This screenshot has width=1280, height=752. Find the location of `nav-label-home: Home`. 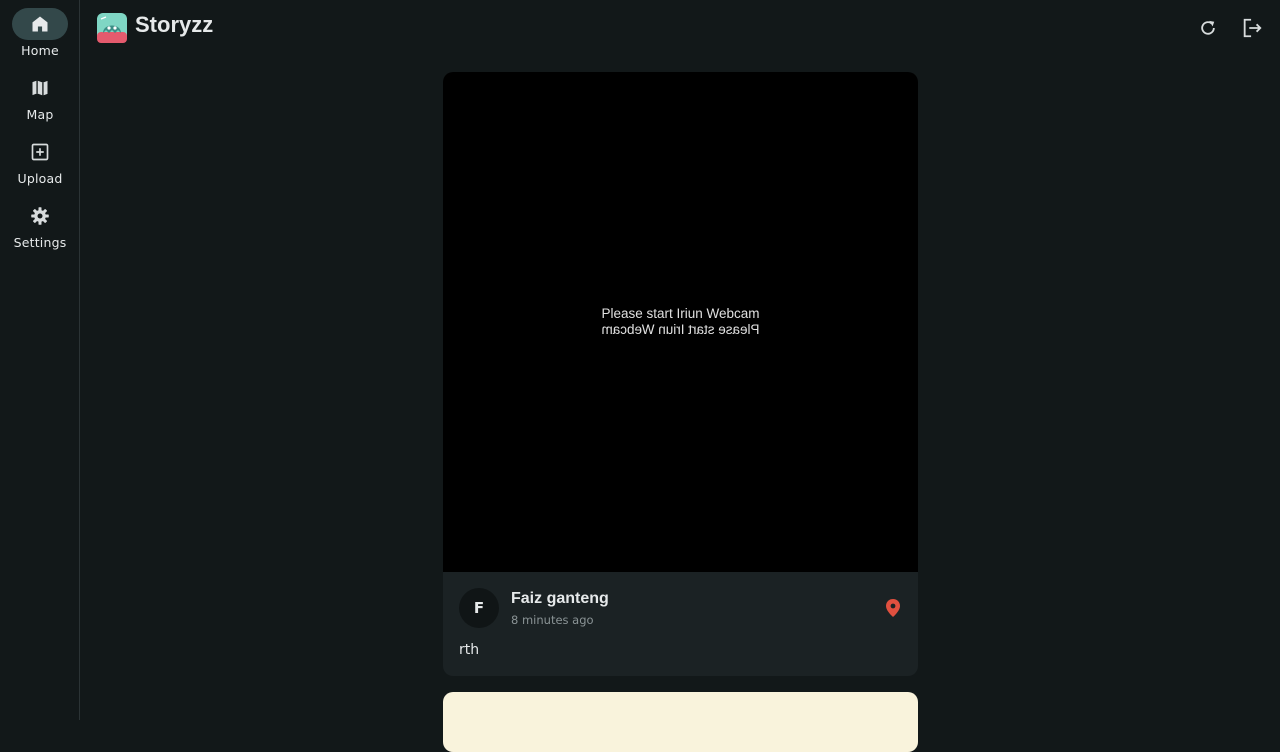

nav-label-home: Home is located at coordinates (40, 50).